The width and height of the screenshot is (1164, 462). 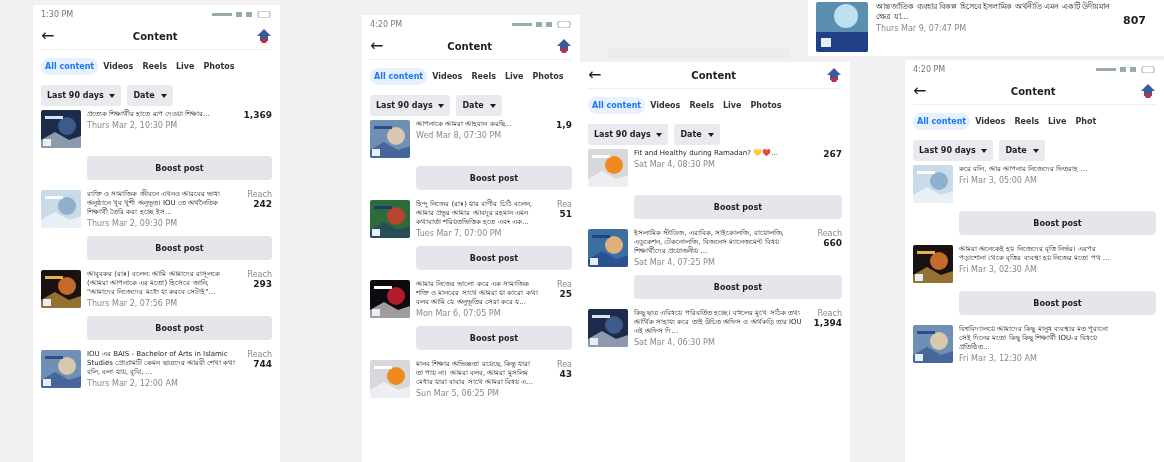 What do you see at coordinates (832, 154) in the screenshot?
I see `reach-count: 267` at bounding box center [832, 154].